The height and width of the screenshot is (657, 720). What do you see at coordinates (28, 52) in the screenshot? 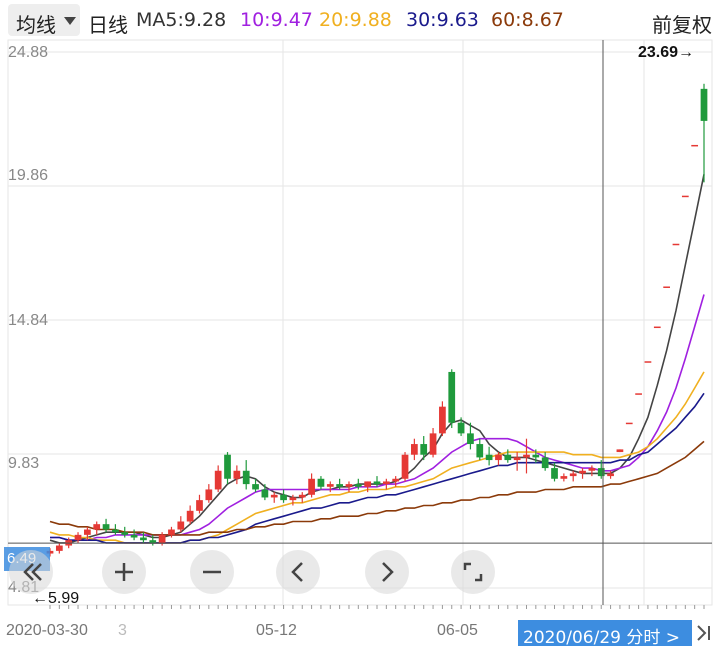
I see `y-tick-label: 24.88` at bounding box center [28, 52].